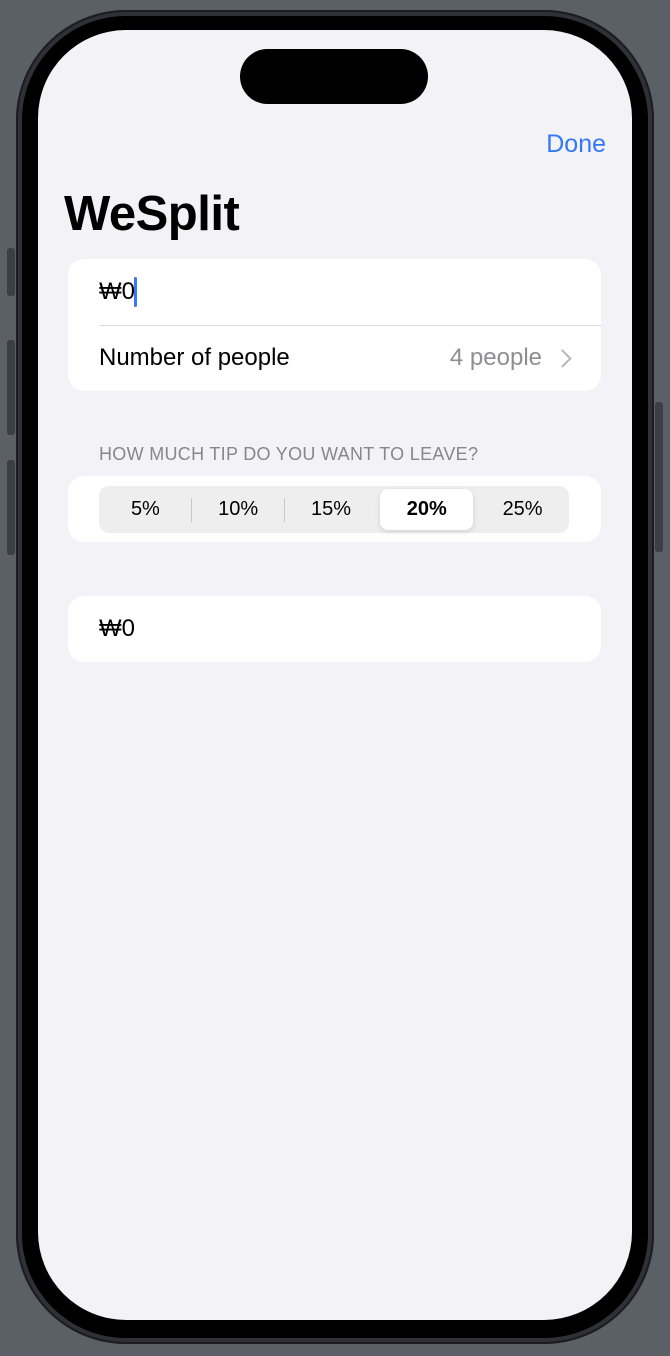 The width and height of the screenshot is (670, 1356). Describe the element at coordinates (11, 507) in the screenshot. I see `volume-down-button` at that location.